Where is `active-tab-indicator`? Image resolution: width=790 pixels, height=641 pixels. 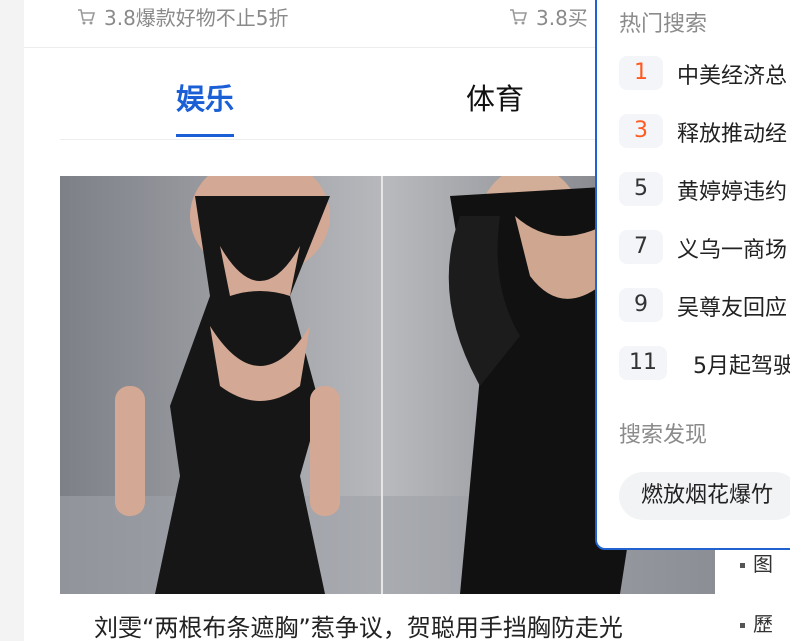
active-tab-indicator is located at coordinates (205, 135).